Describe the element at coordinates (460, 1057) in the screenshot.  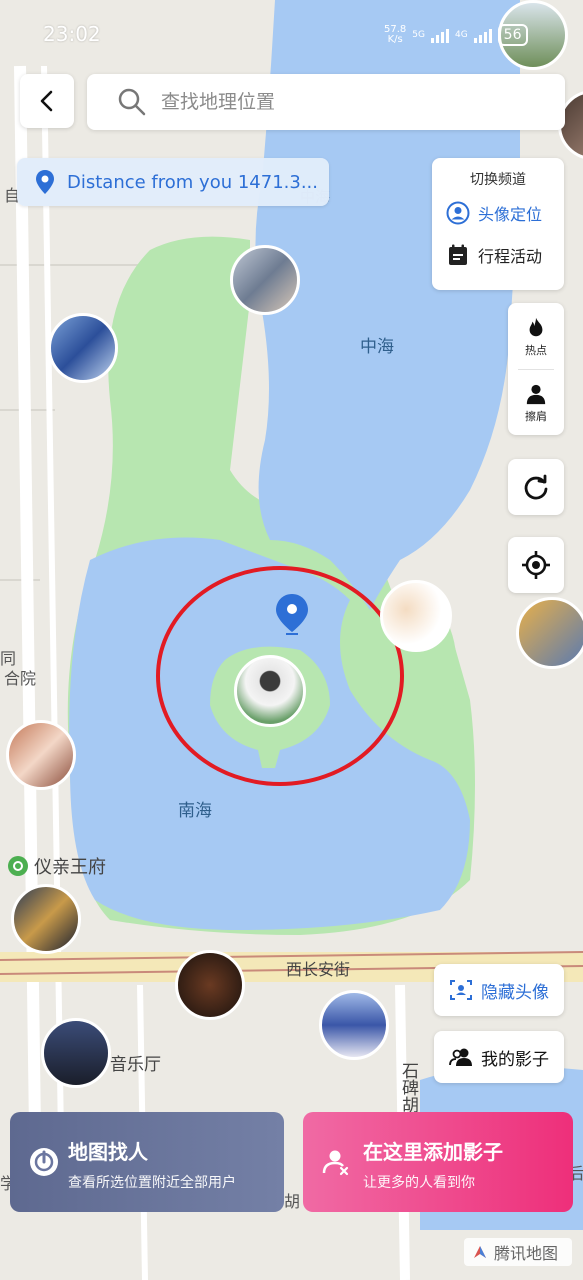
I see `people-icon` at that location.